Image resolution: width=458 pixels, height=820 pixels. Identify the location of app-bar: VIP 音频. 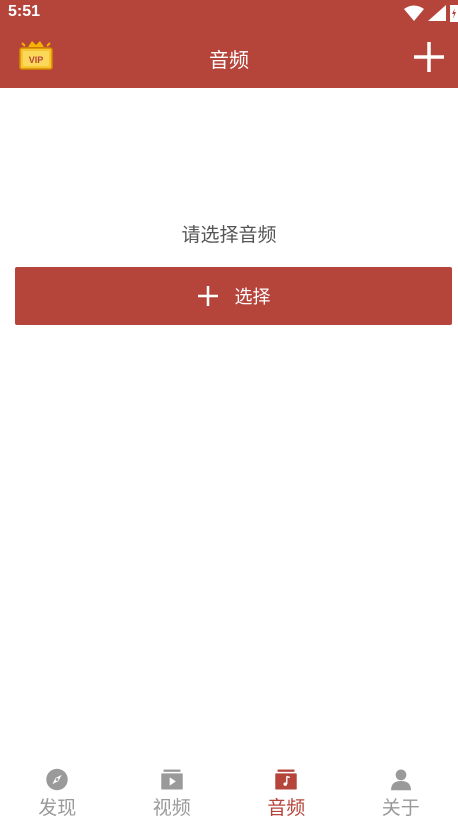
(229, 57).